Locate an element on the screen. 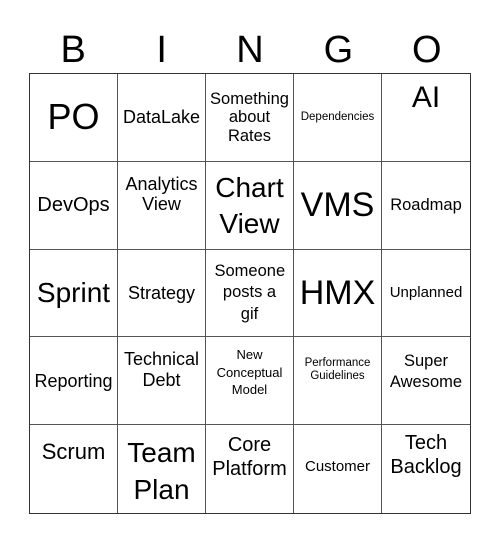 The height and width of the screenshot is (544, 500). bingo-cell: New Conceptual Model is located at coordinates (250, 381).